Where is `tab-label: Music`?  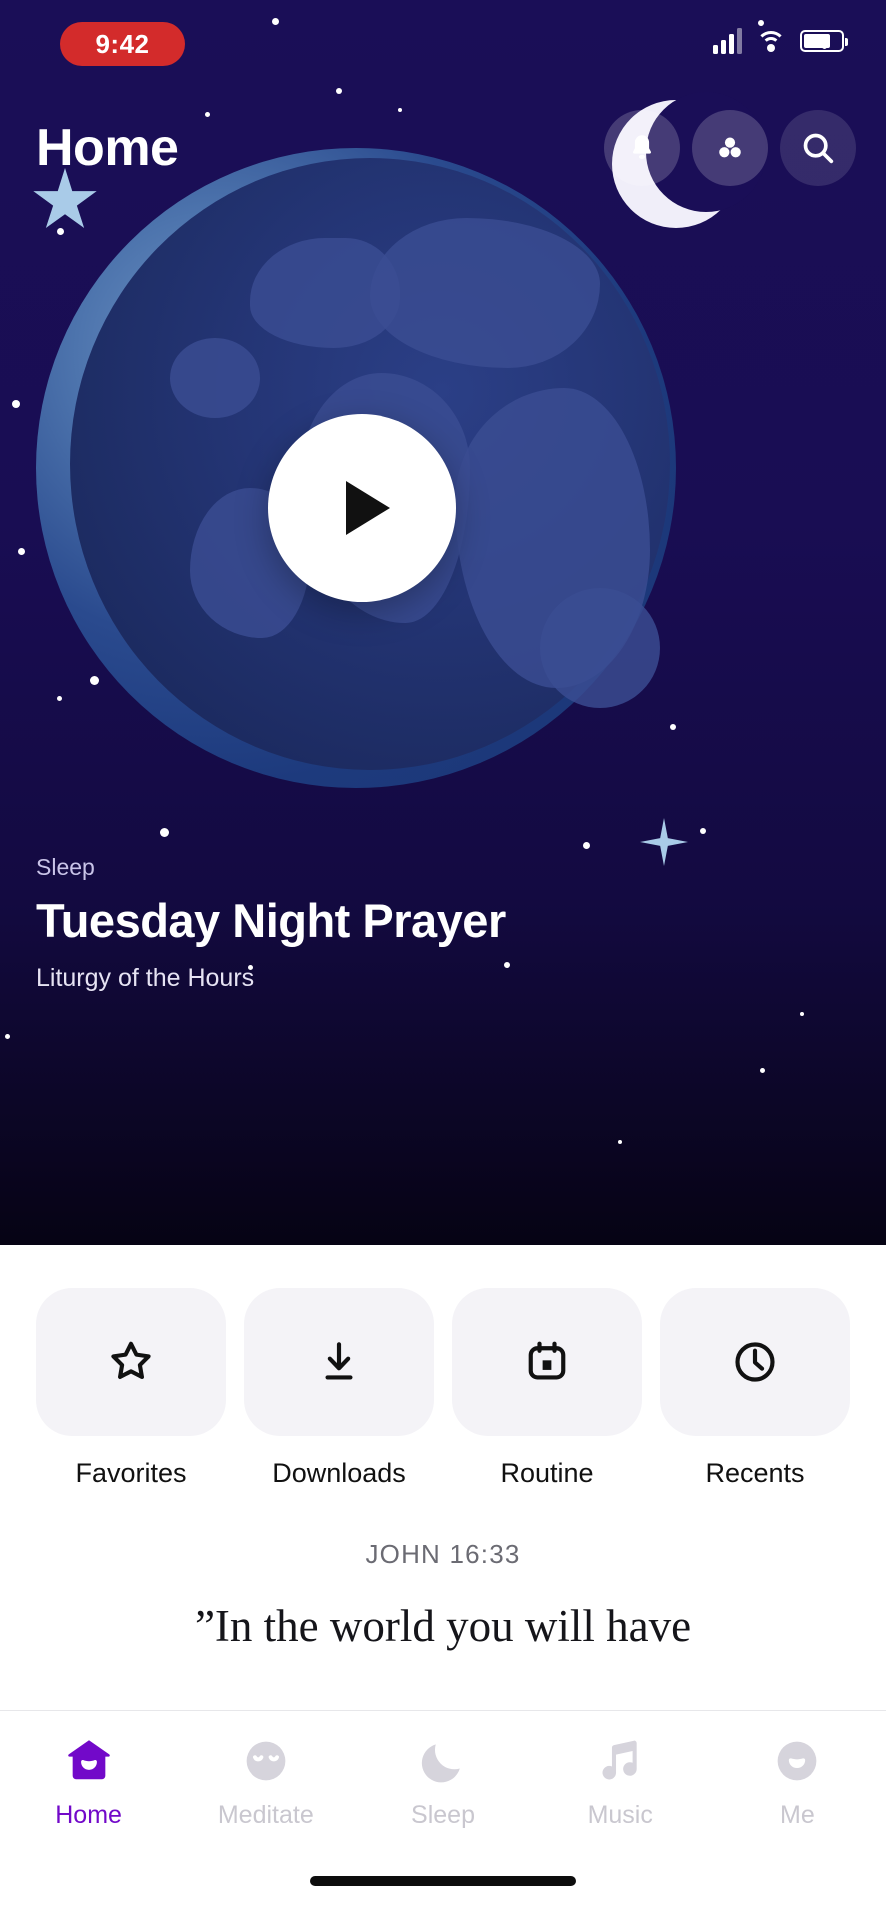 tab-label: Music is located at coordinates (620, 1815).